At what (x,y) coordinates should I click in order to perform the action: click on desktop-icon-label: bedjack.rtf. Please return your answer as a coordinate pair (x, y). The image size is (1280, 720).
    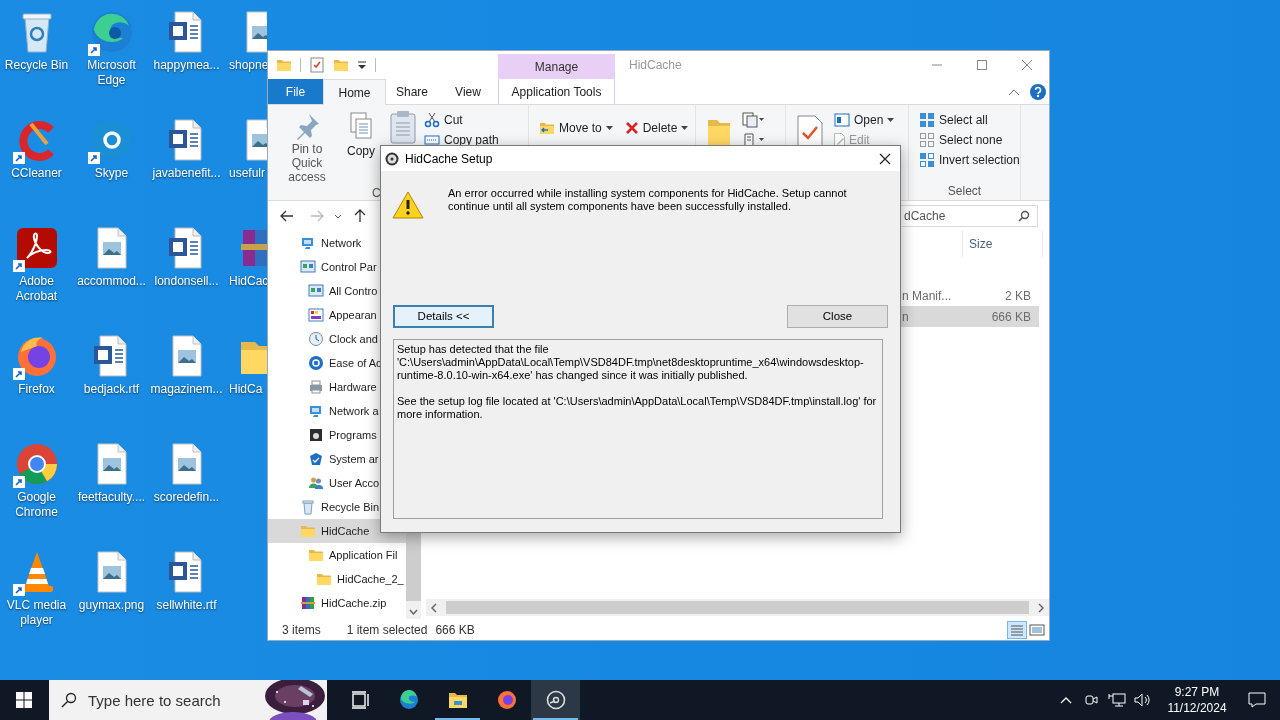
    Looking at the image, I should click on (111, 389).